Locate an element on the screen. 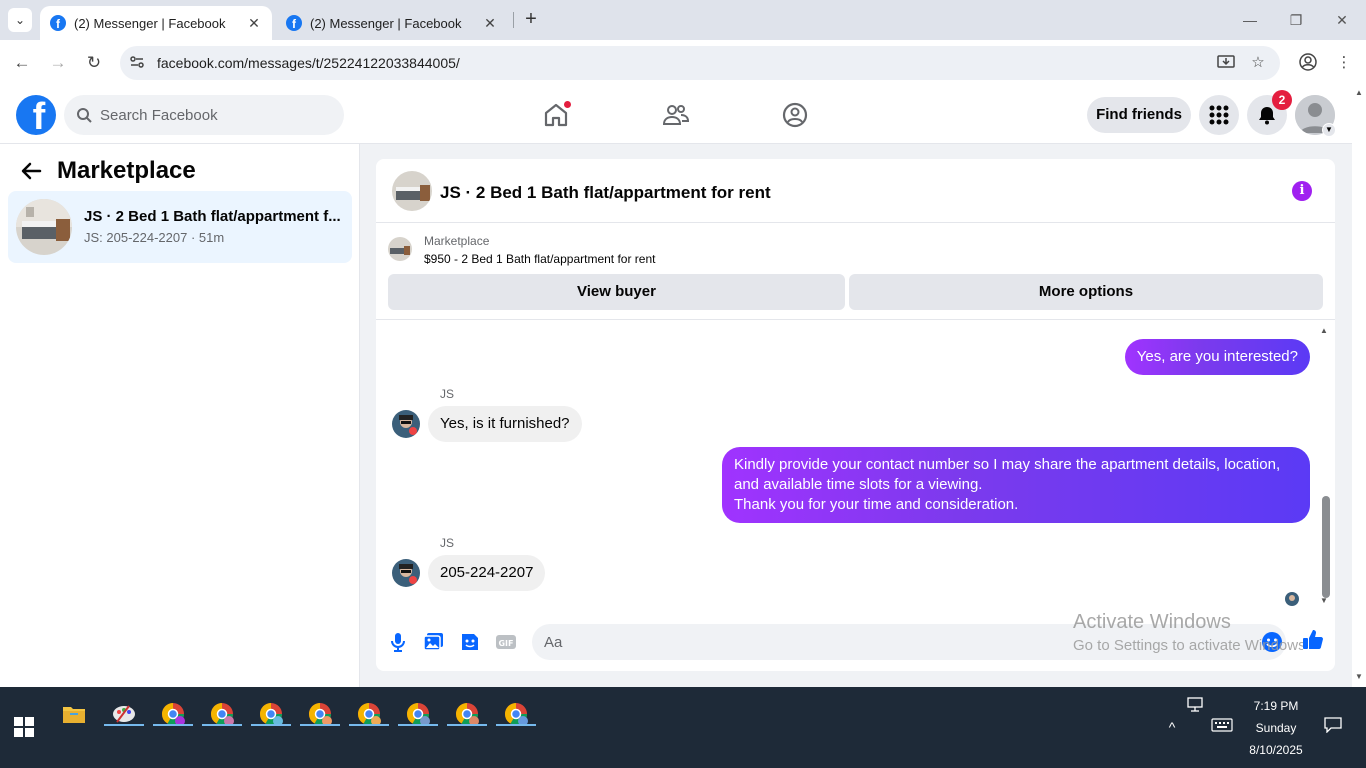  friends-icon is located at coordinates (676, 115).